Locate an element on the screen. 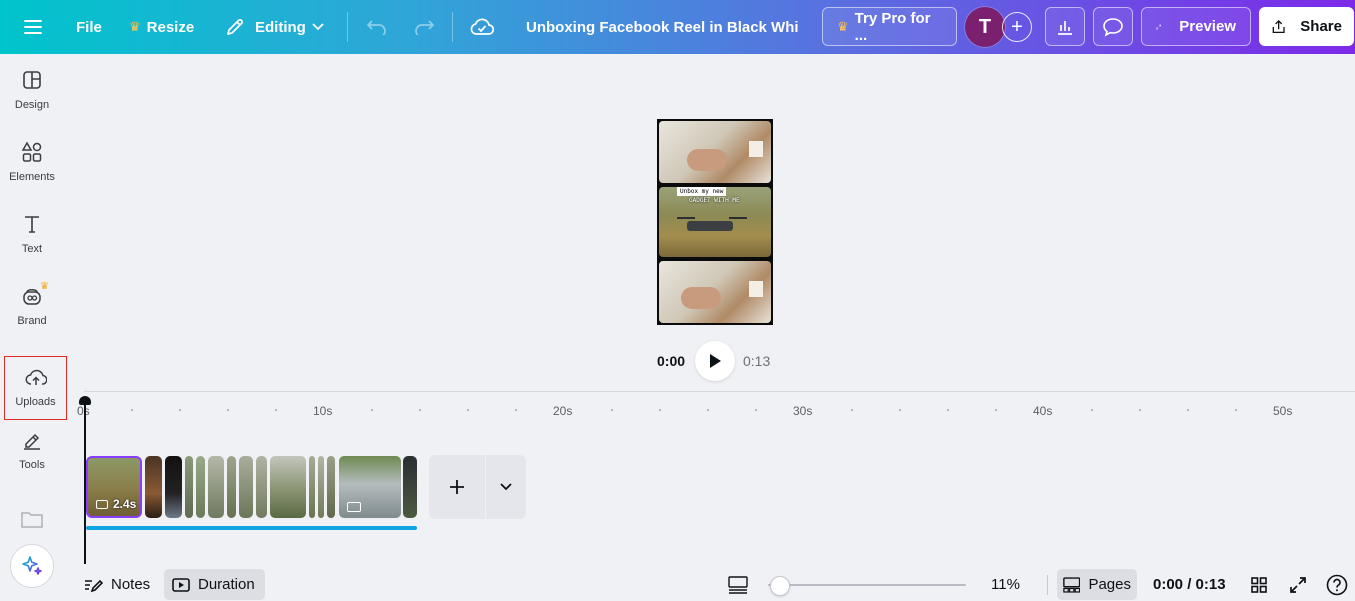 Image resolution: width=1355 pixels, height=601 pixels. main-menu-button is located at coordinates (33, 27).